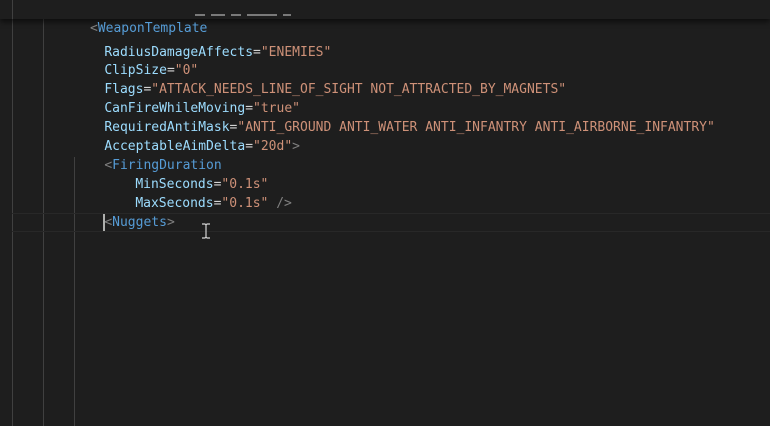 This screenshot has height=426, width=770. What do you see at coordinates (147, 155) in the screenshot?
I see `code-line-firing-duration: <FiringDuration` at bounding box center [147, 155].